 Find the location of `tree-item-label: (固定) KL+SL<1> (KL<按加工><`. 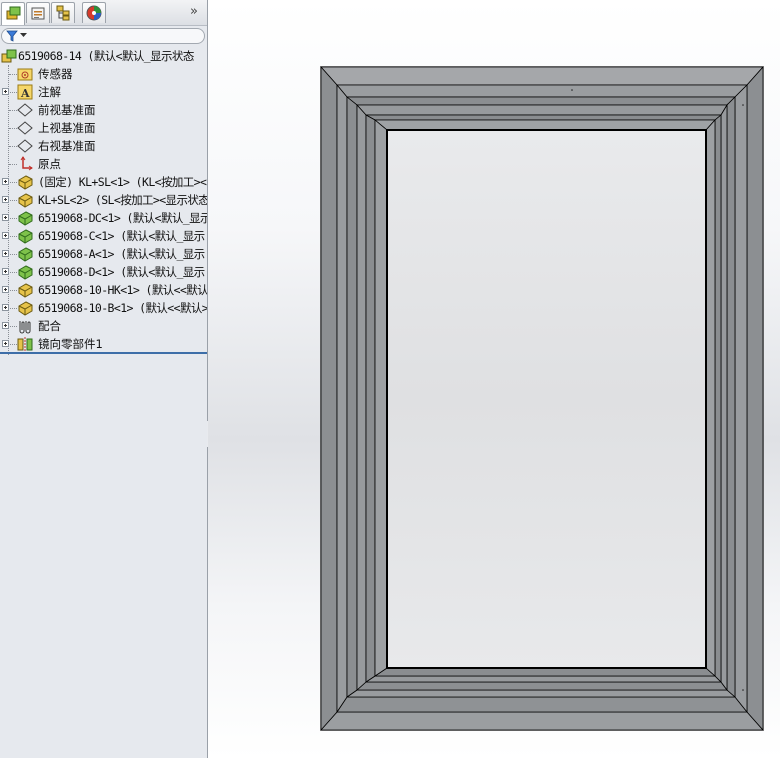

tree-item-label: (固定) KL+SL<1> (KL<按加工>< is located at coordinates (122, 182).